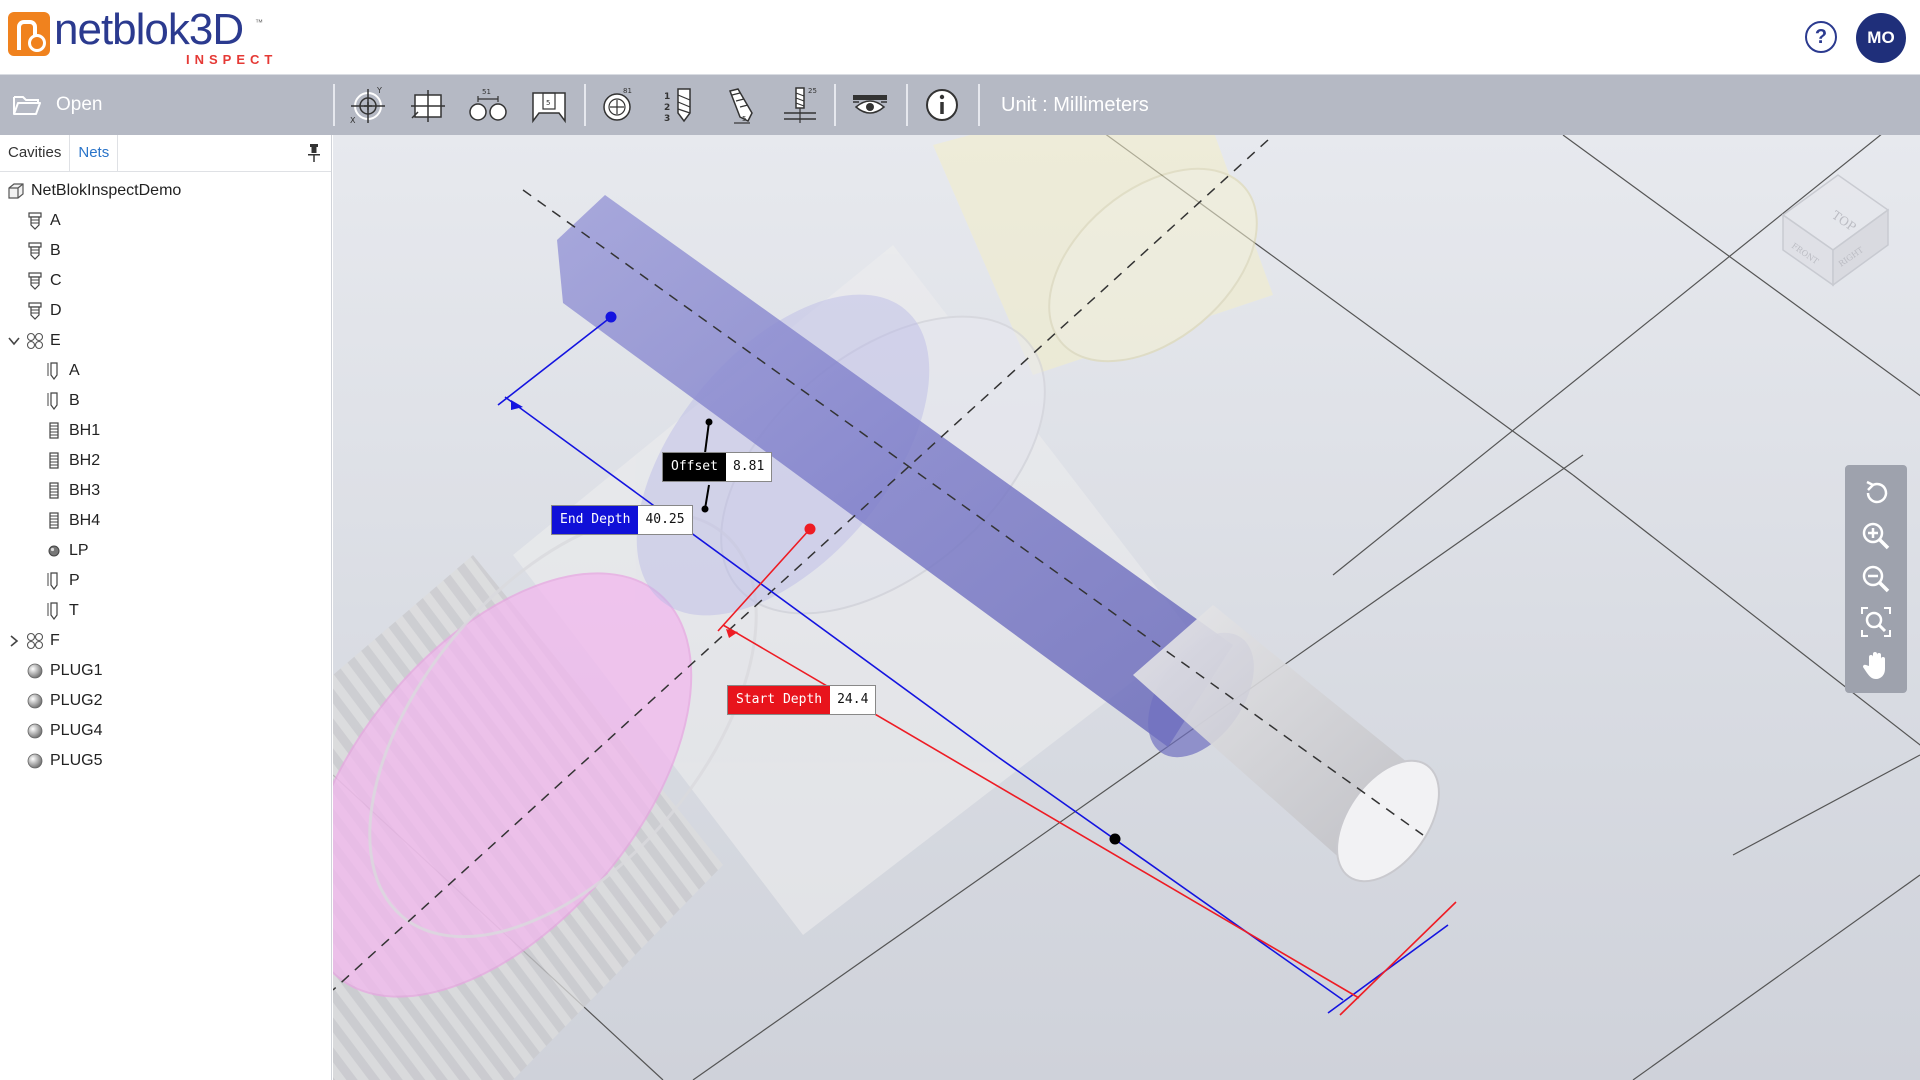 Image resolution: width=1920 pixels, height=1080 pixels. What do you see at coordinates (717, 467) in the screenshot?
I see `offset-label: Offset 8.81` at bounding box center [717, 467].